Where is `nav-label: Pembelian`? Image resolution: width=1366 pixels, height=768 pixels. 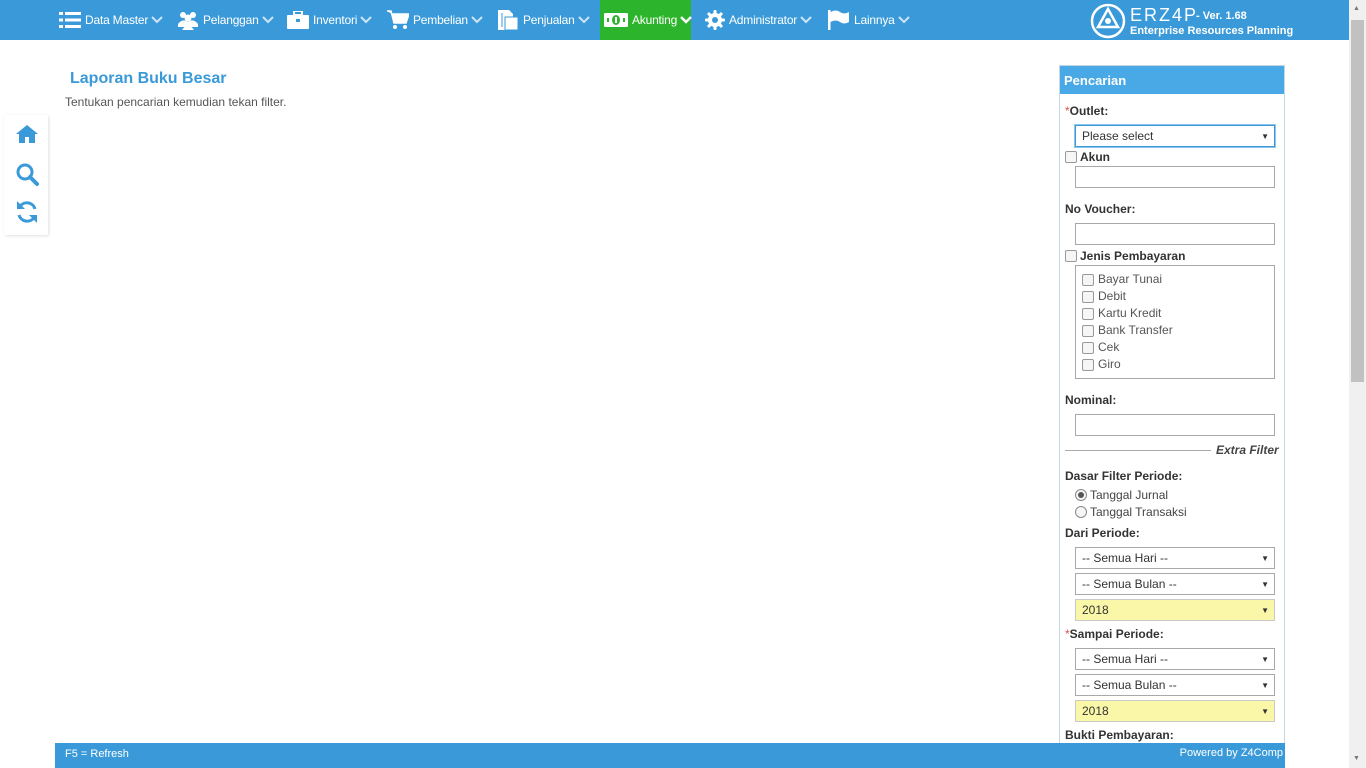
nav-label: Pembelian is located at coordinates (440, 20).